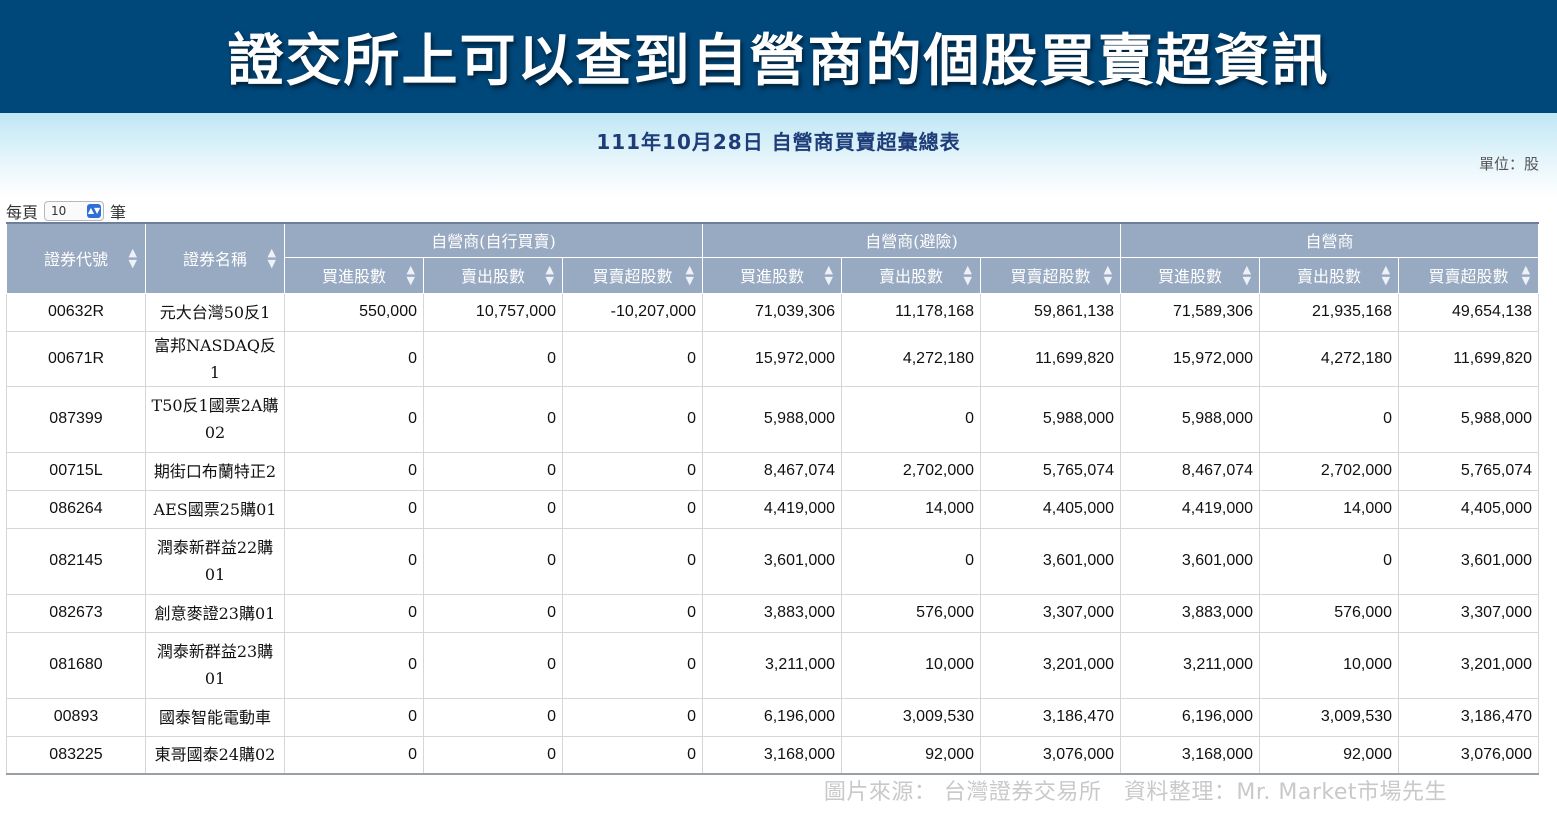 Image resolution: width=1557 pixels, height=815 pixels. I want to click on security-code-cell: 00632R, so click(76, 312).